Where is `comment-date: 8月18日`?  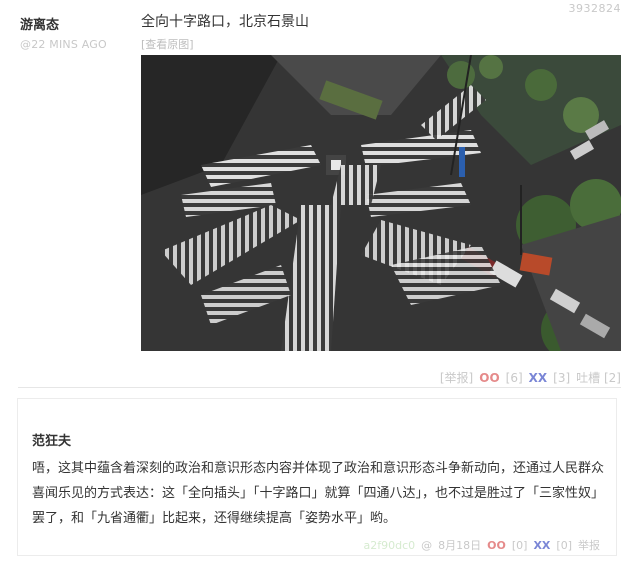
comment-date: 8月18日 is located at coordinates (460, 545).